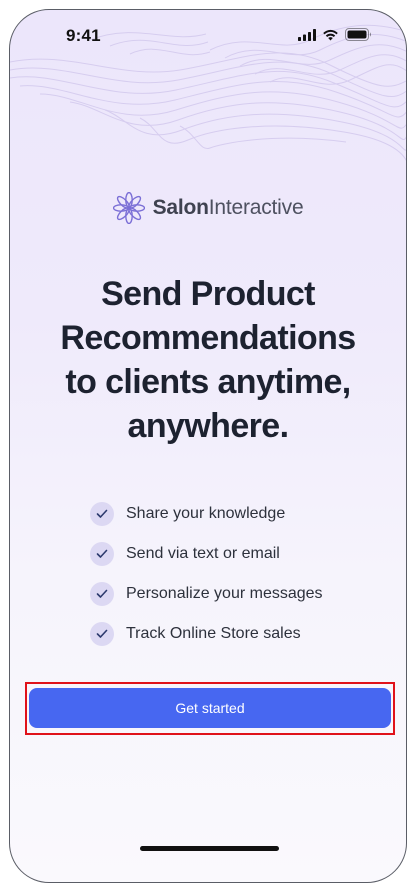 The width and height of the screenshot is (416, 894). I want to click on feature-item: Track Online Store sales, so click(206, 634).